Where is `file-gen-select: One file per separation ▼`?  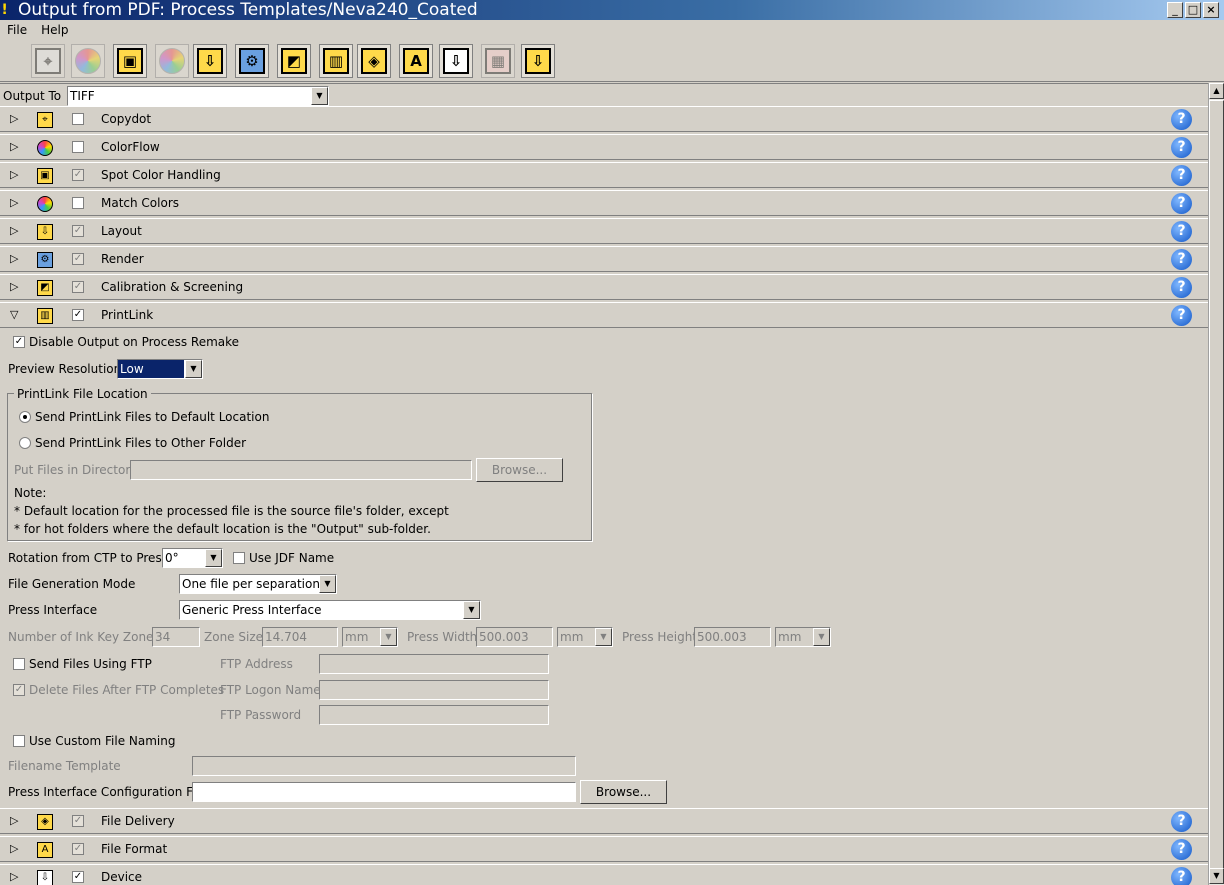
file-gen-select: One file per separation ▼ is located at coordinates (258, 584).